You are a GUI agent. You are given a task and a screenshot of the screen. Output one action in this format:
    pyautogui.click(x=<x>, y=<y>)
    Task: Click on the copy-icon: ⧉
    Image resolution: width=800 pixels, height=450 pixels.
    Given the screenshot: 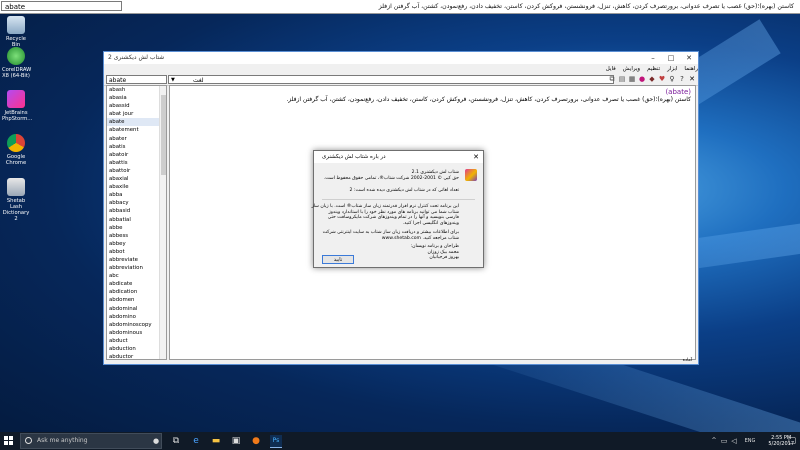 What is the action you would take?
    pyautogui.click(x=612, y=79)
    